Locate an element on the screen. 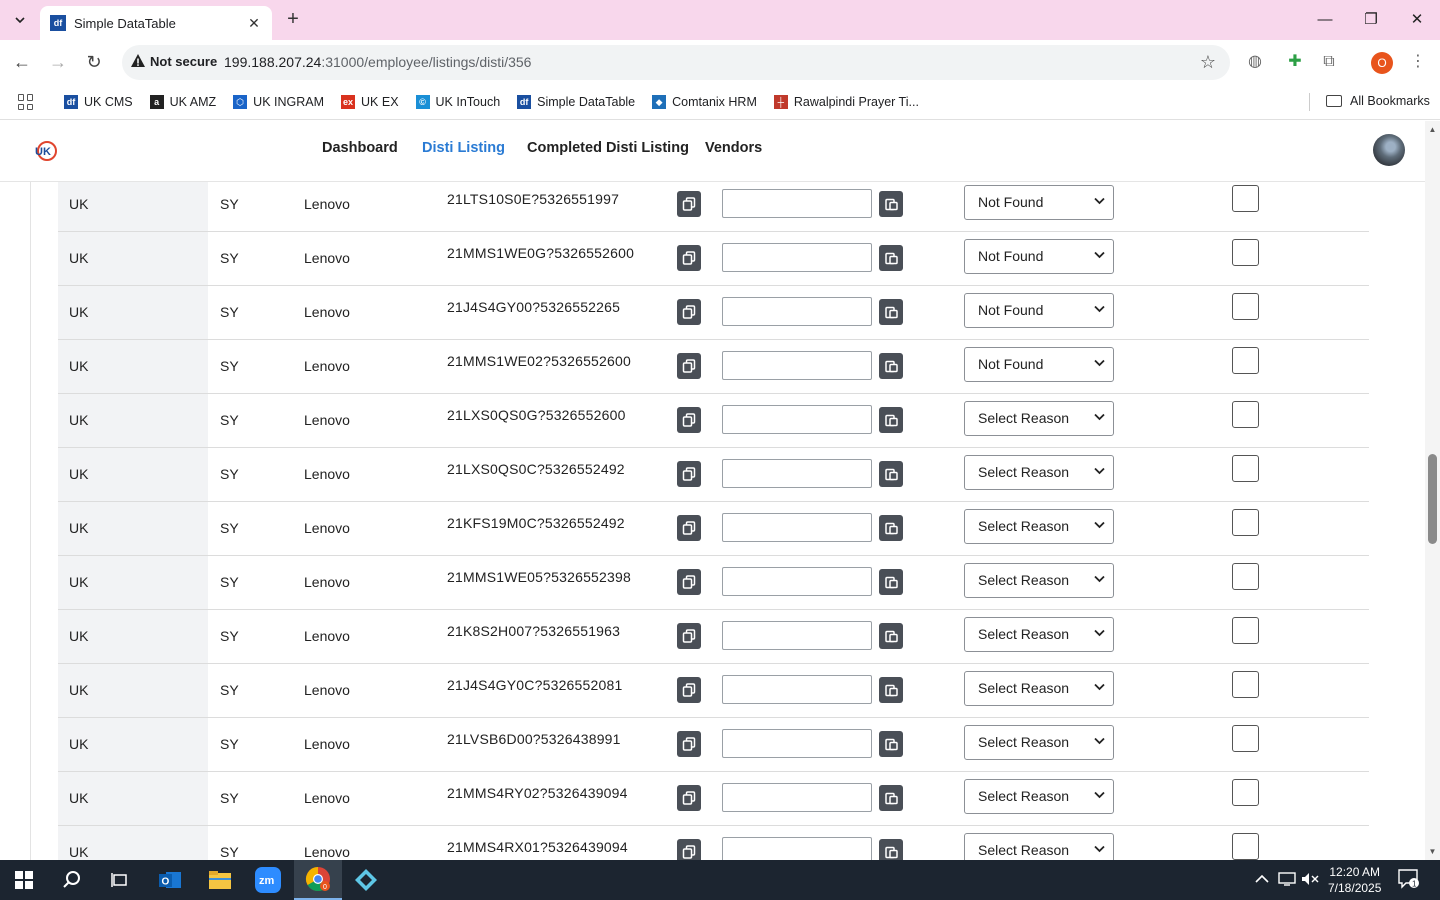 This screenshot has height=900, width=1440. extension-plus-icon: ✚ is located at coordinates (1295, 62).